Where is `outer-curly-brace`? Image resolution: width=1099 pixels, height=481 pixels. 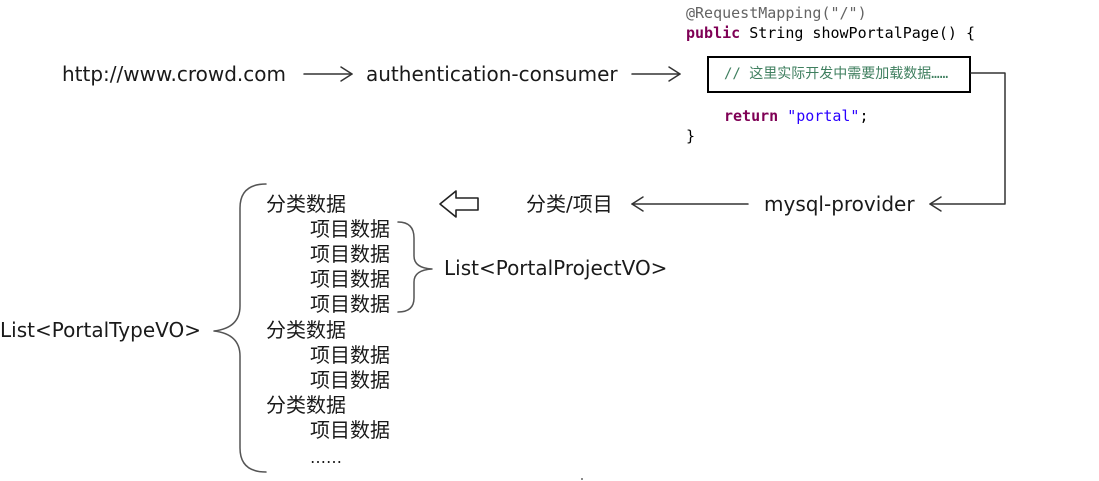
outer-curly-brace is located at coordinates (240, 328).